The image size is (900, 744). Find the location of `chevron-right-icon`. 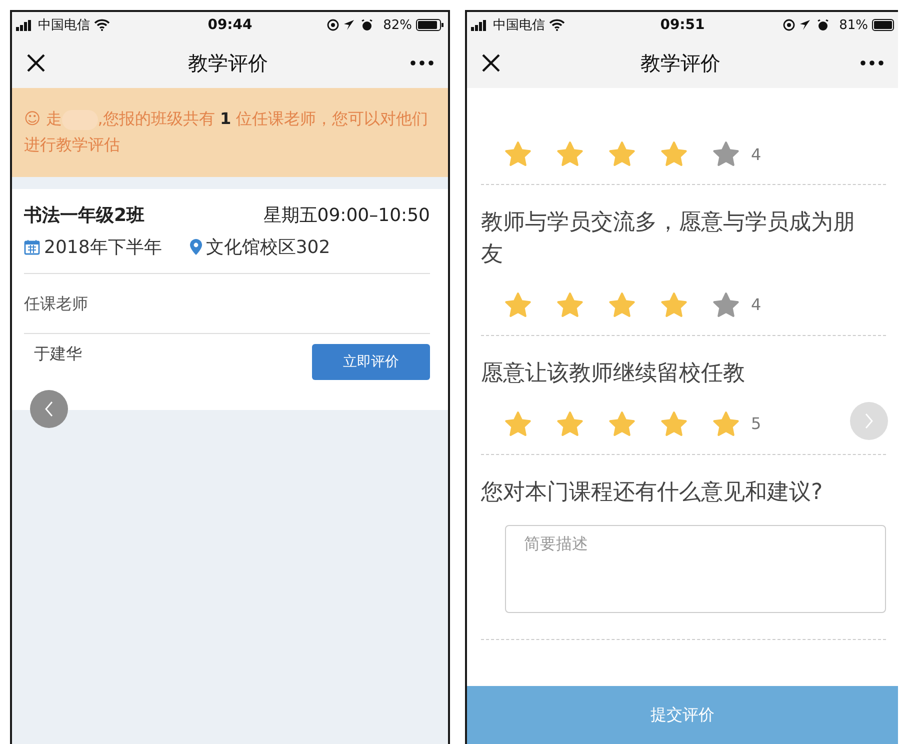

chevron-right-icon is located at coordinates (869, 421).